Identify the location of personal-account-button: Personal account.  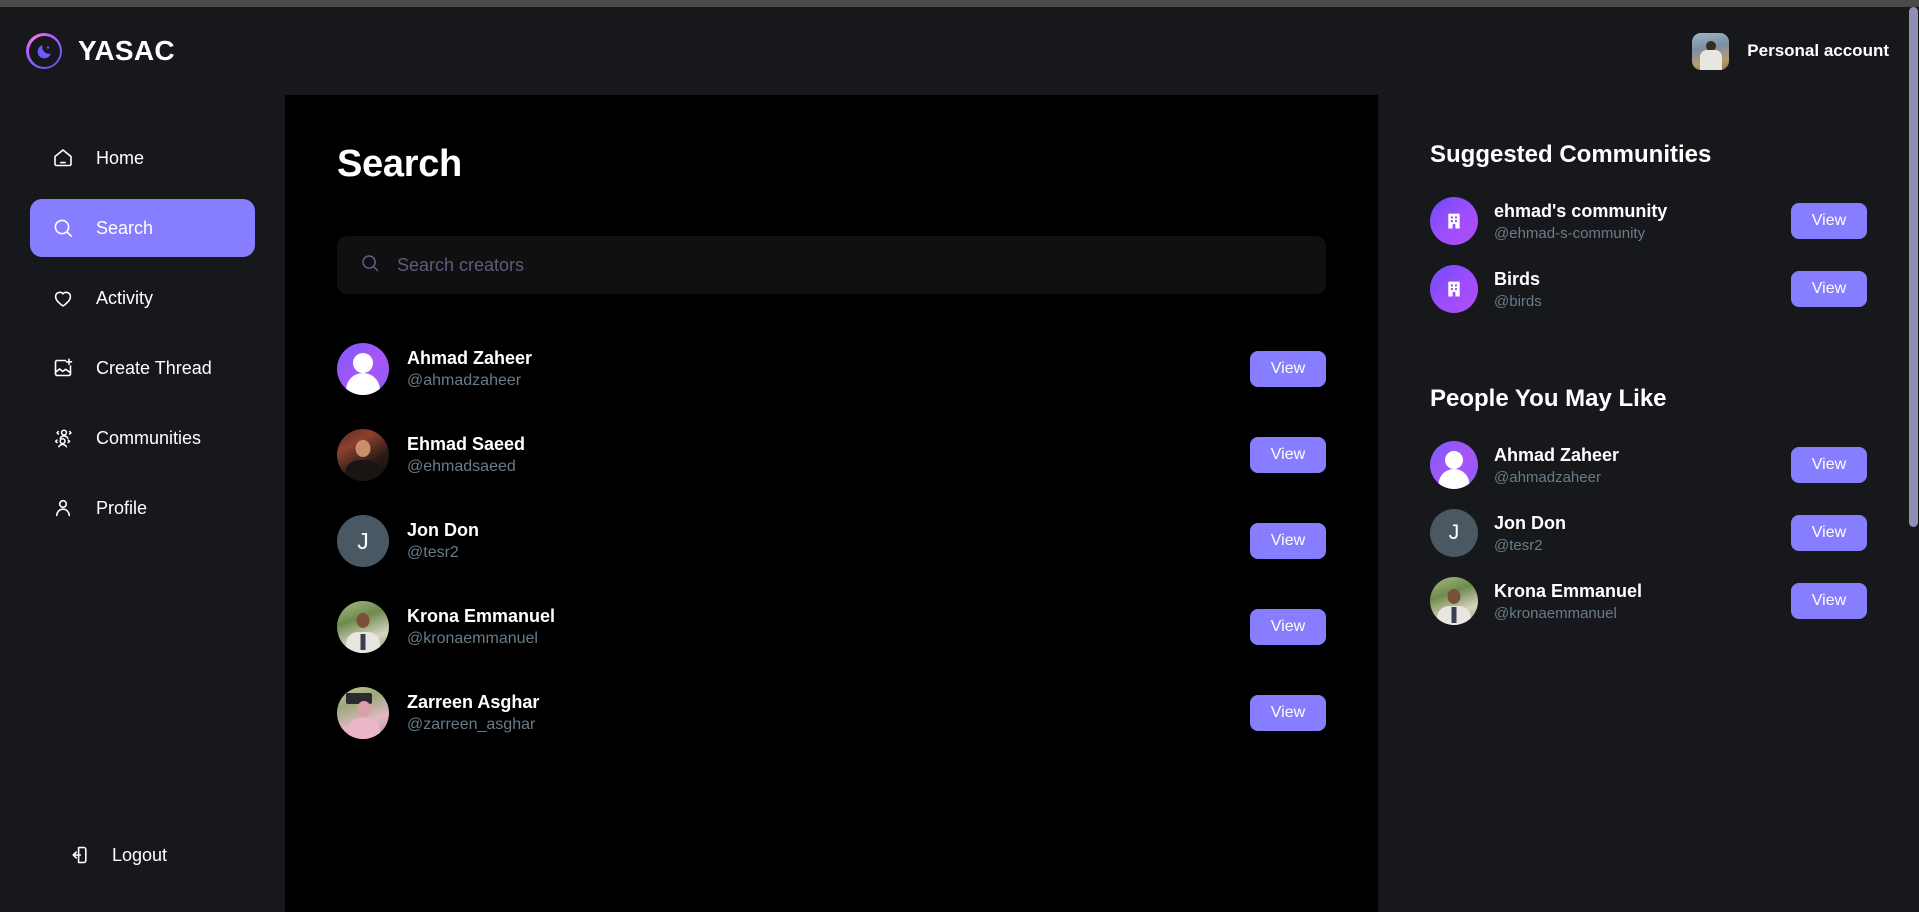
(1790, 51).